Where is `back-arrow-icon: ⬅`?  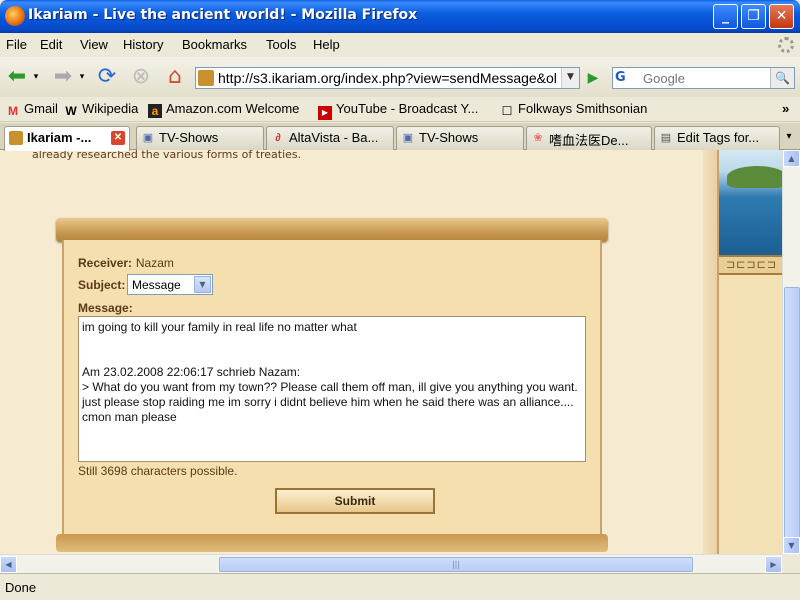
back-arrow-icon: ⬅ is located at coordinates (17, 78).